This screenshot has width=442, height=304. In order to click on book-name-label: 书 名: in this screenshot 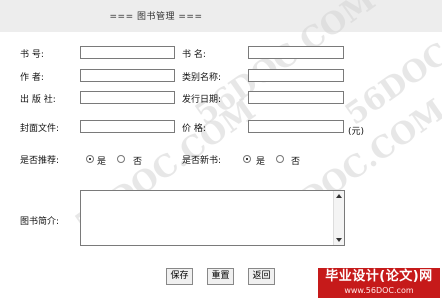, I will do `click(194, 55)`.